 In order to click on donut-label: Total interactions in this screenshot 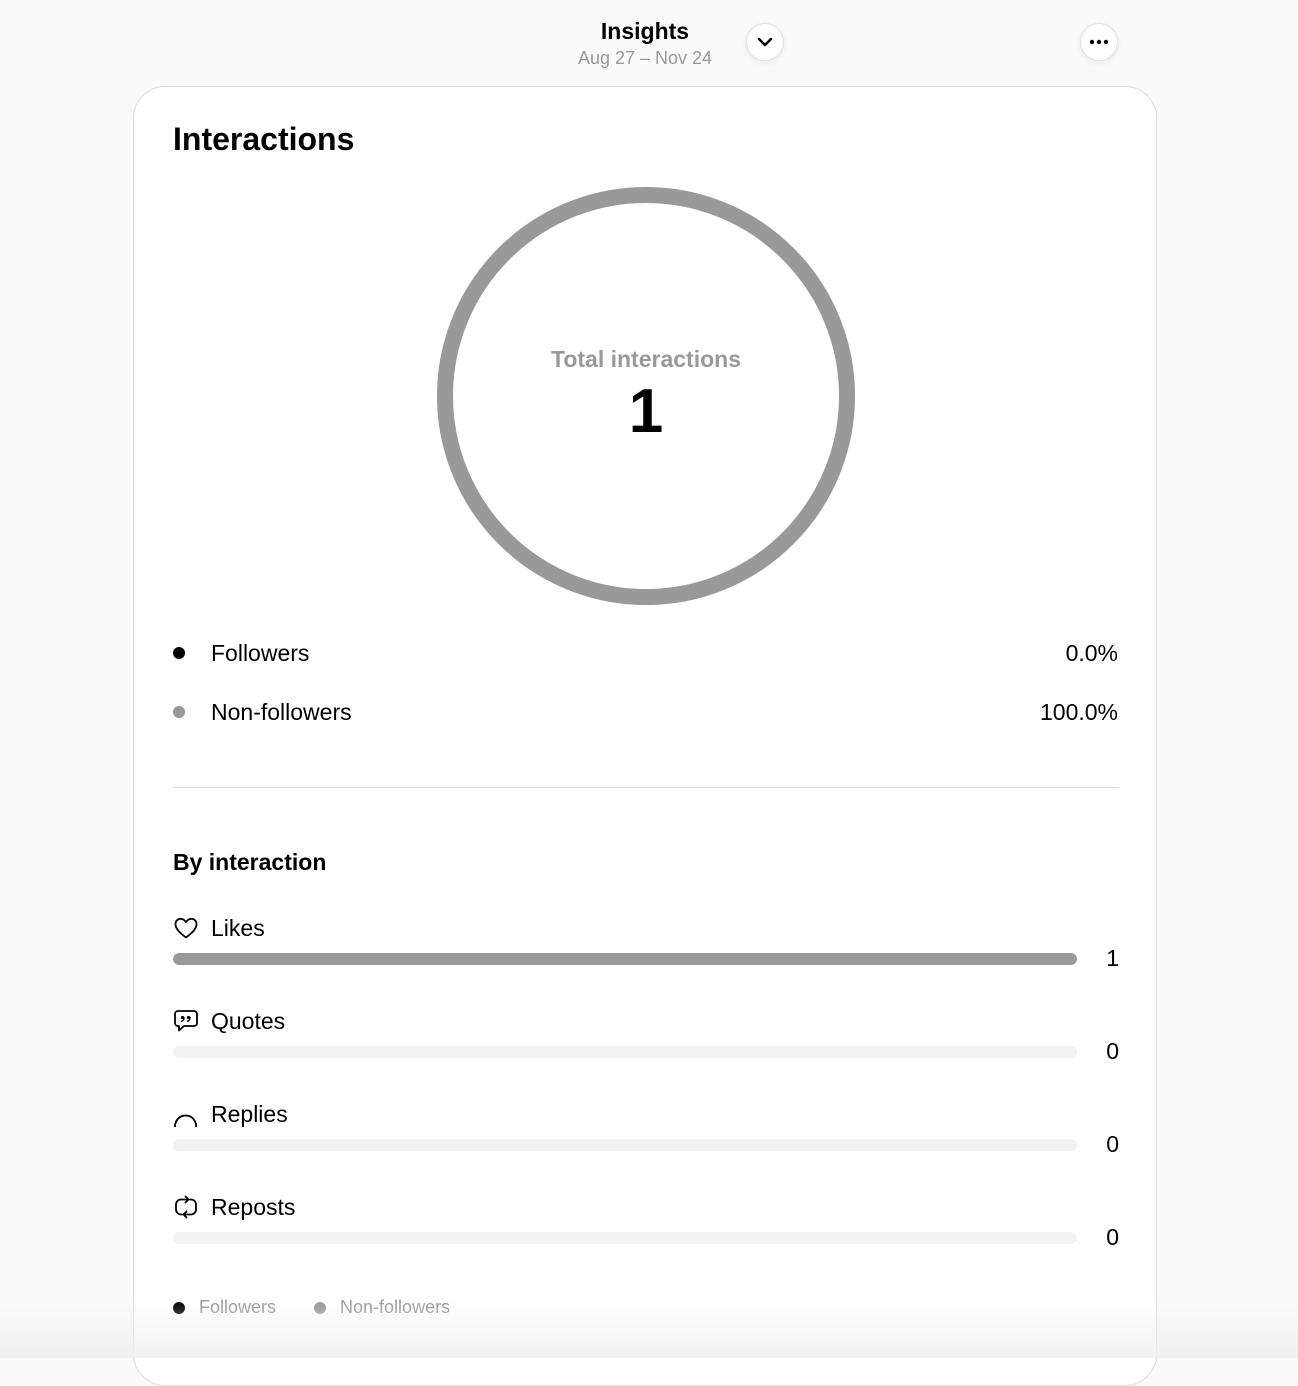, I will do `click(646, 359)`.